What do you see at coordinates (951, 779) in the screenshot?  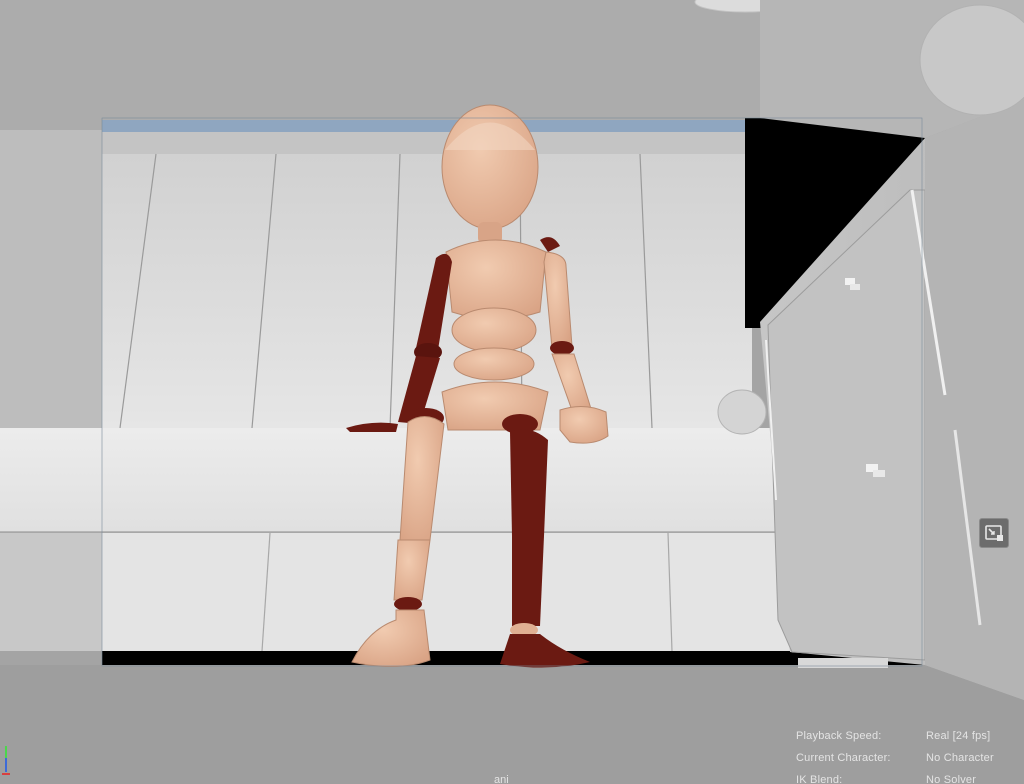 I see `ik-blend-value: No Solver` at bounding box center [951, 779].